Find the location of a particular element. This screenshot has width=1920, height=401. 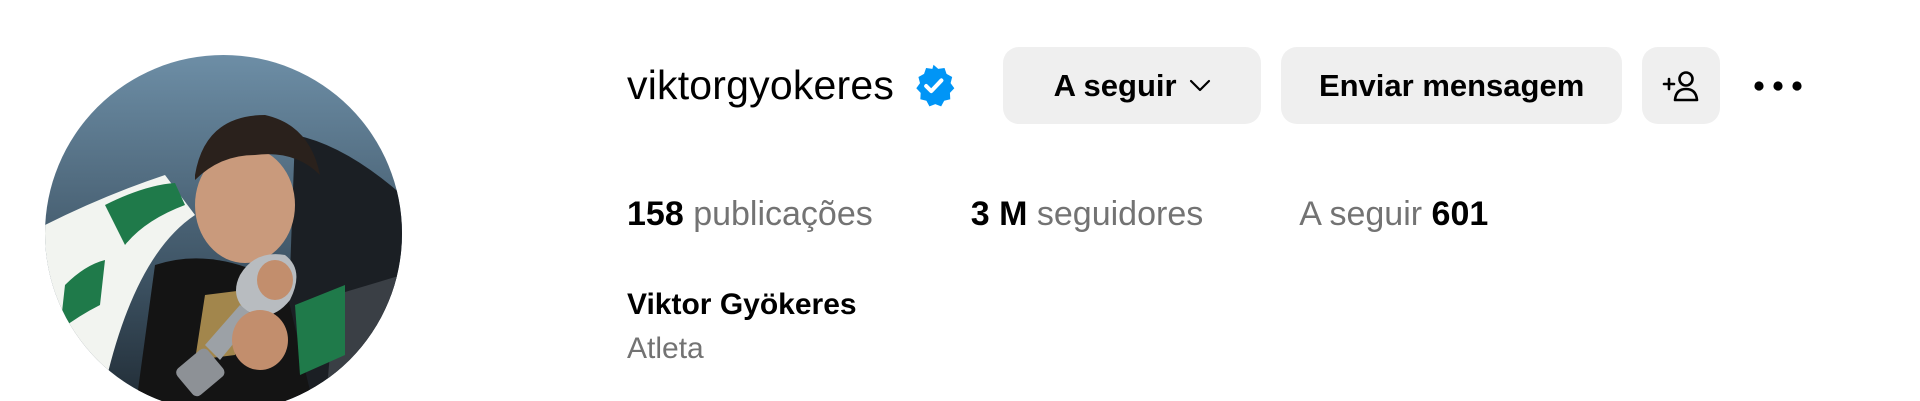

profile-header: viktorgyokeres A seguir Enviar mensagem is located at coordinates (1217, 85).